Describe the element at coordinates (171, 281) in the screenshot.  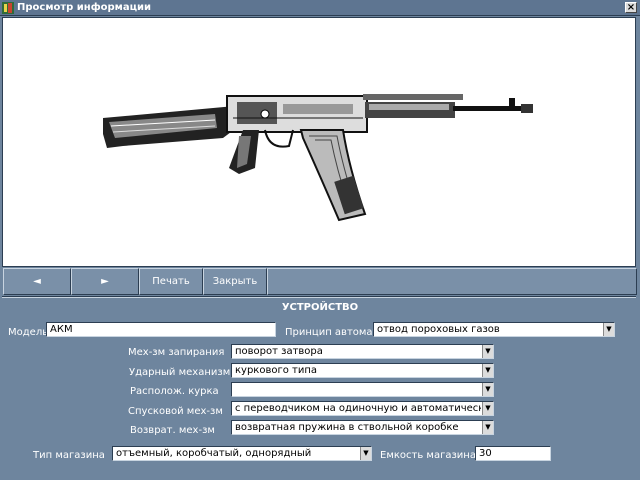
I see `print-button: Печать` at that location.